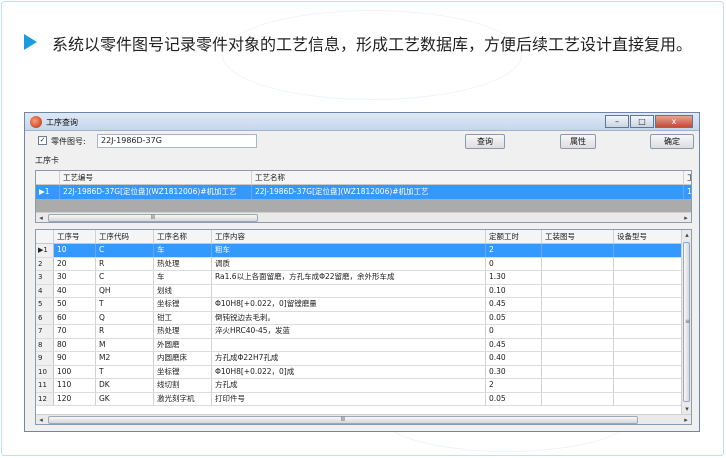 This screenshot has height=458, width=726. Describe the element at coordinates (156, 192) in the screenshot. I see `process-code-cell: 22J-1986D-37G[定位盘](WZ1812006)#机加工艺` at that location.